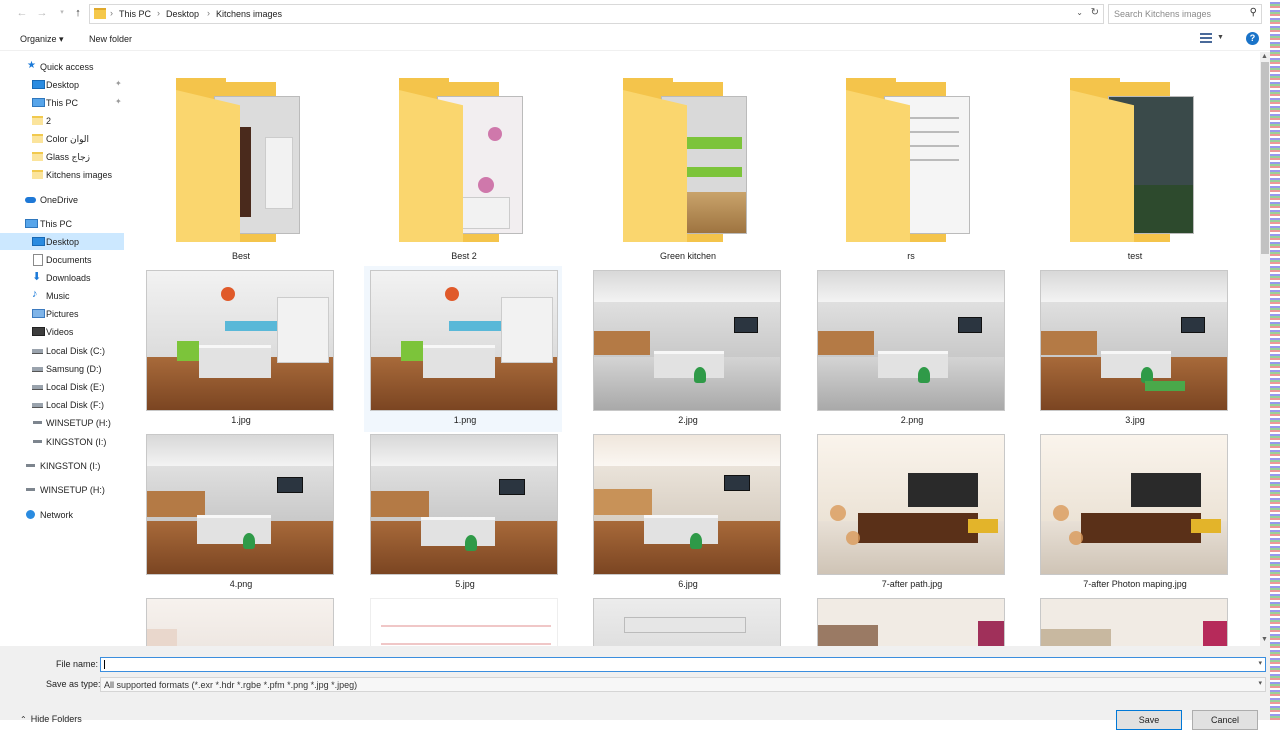 The height and width of the screenshot is (730, 1280). I want to click on cancel-button: Cancel, so click(1225, 720).